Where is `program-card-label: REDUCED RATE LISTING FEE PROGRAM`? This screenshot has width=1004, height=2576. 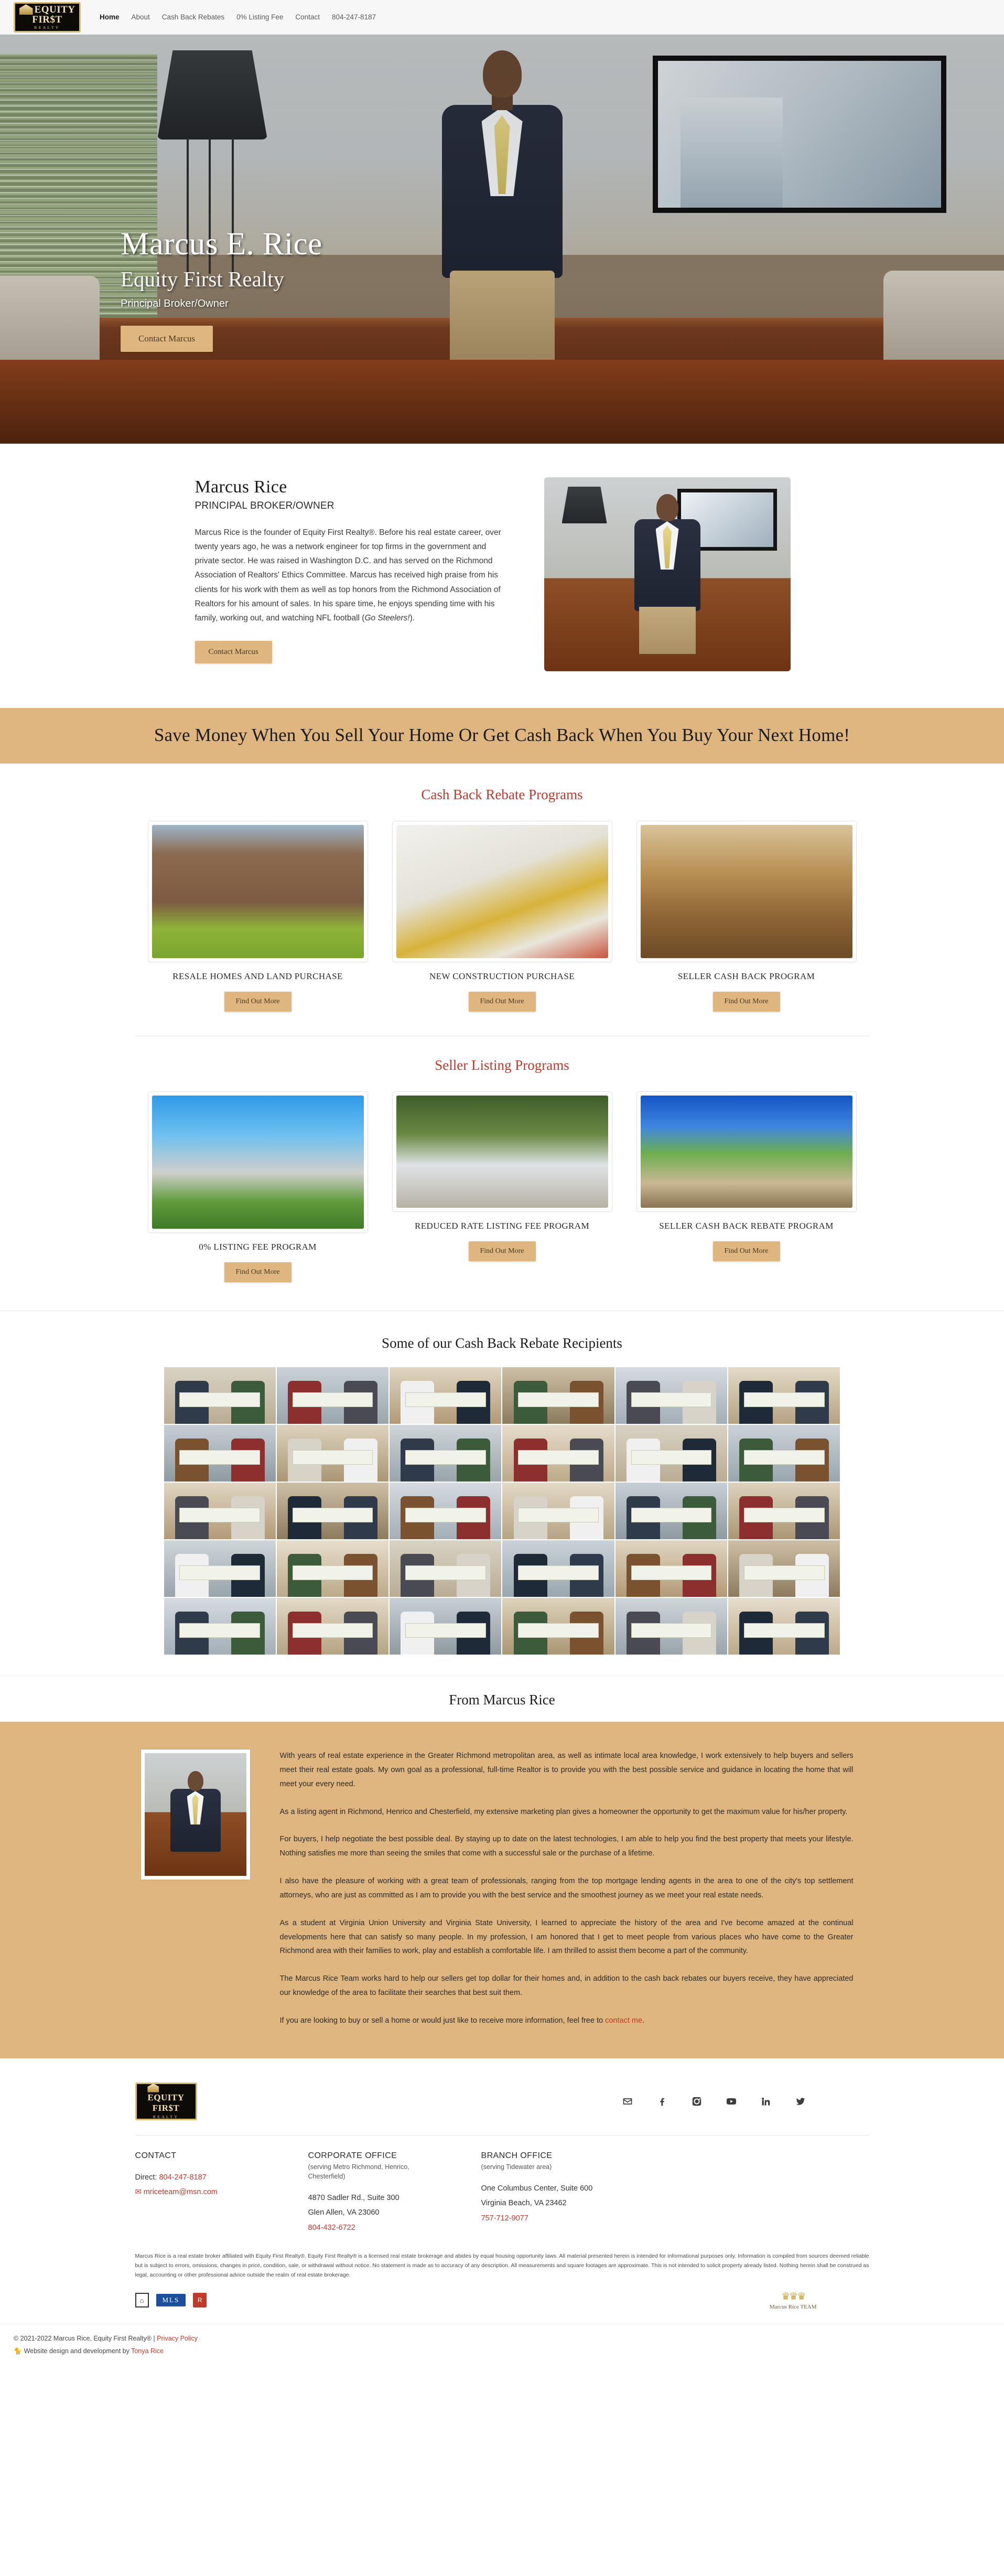
program-card-label: REDUCED RATE LISTING FEE PROGRAM is located at coordinates (502, 1226).